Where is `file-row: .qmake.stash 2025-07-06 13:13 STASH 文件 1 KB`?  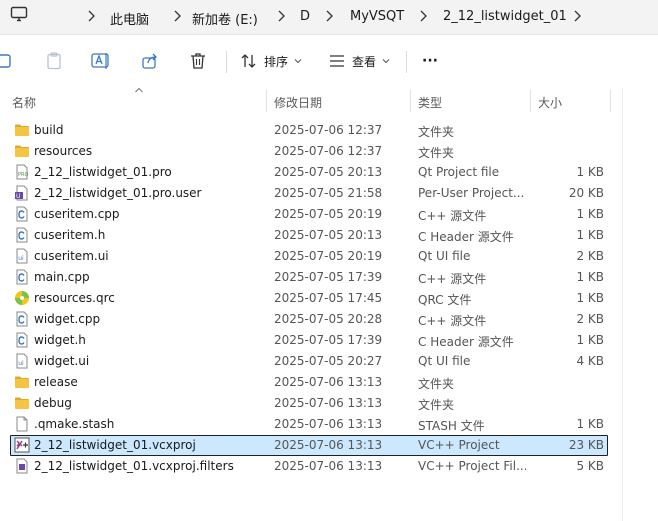
file-row: .qmake.stash 2025-07-06 13:13 STASH 文件 1 KB is located at coordinates (310, 424).